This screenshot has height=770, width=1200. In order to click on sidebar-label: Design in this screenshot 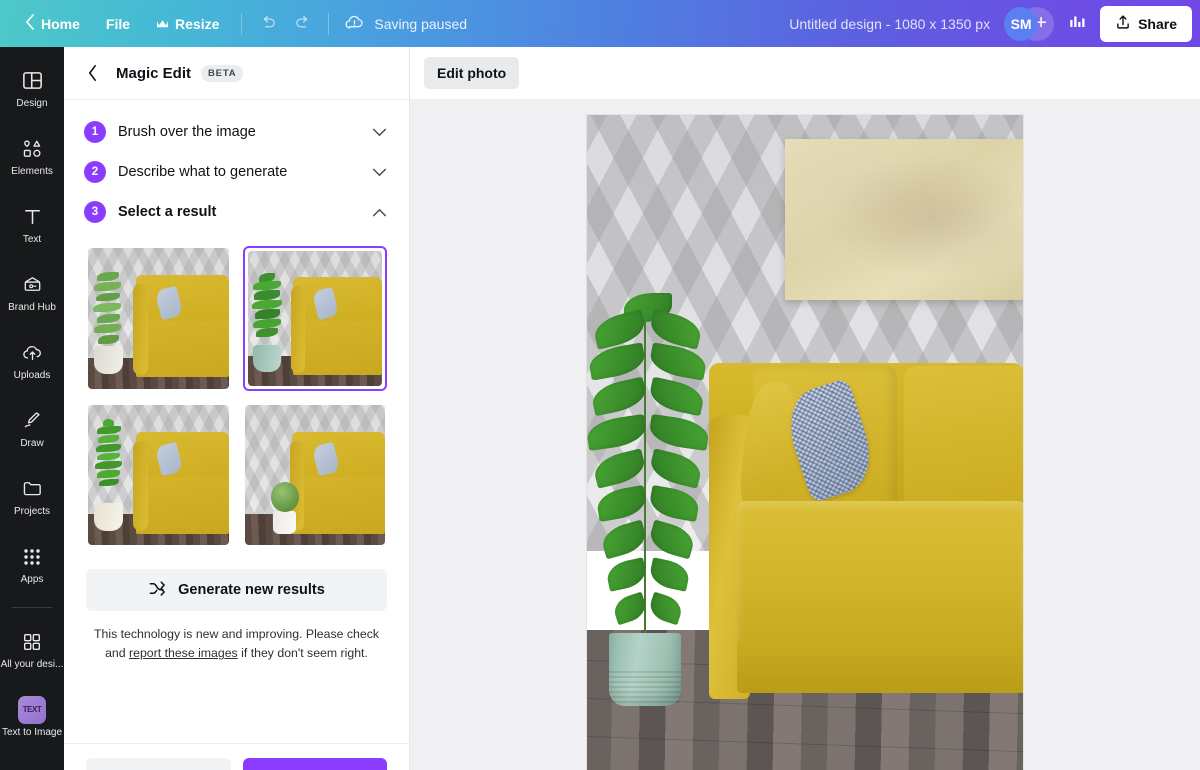, I will do `click(32, 103)`.